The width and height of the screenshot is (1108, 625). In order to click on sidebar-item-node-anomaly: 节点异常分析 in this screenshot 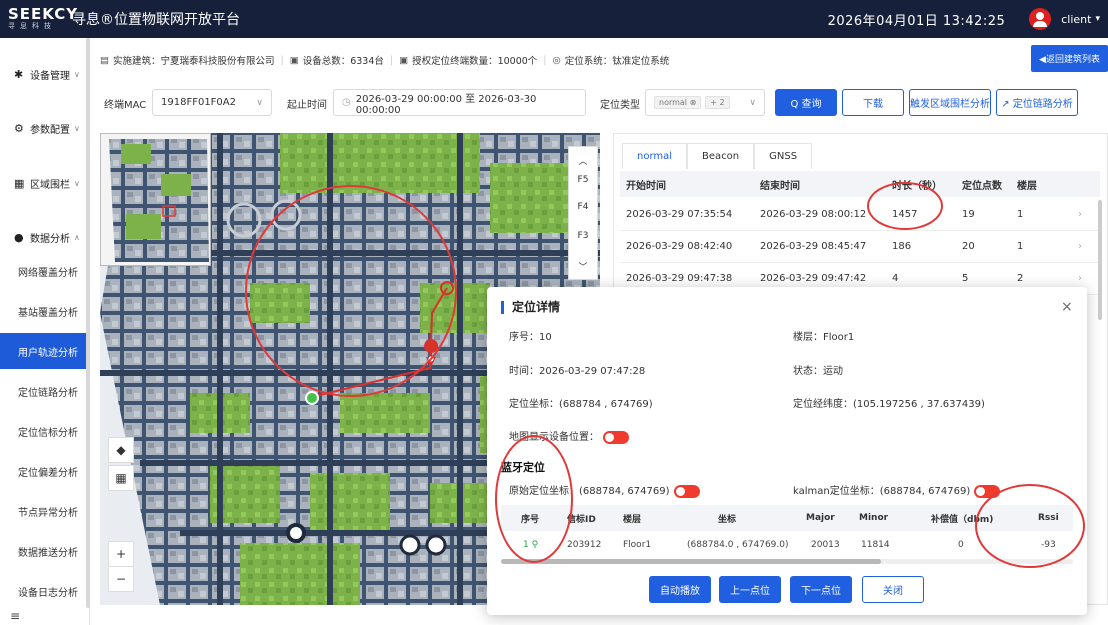, I will do `click(44, 511)`.